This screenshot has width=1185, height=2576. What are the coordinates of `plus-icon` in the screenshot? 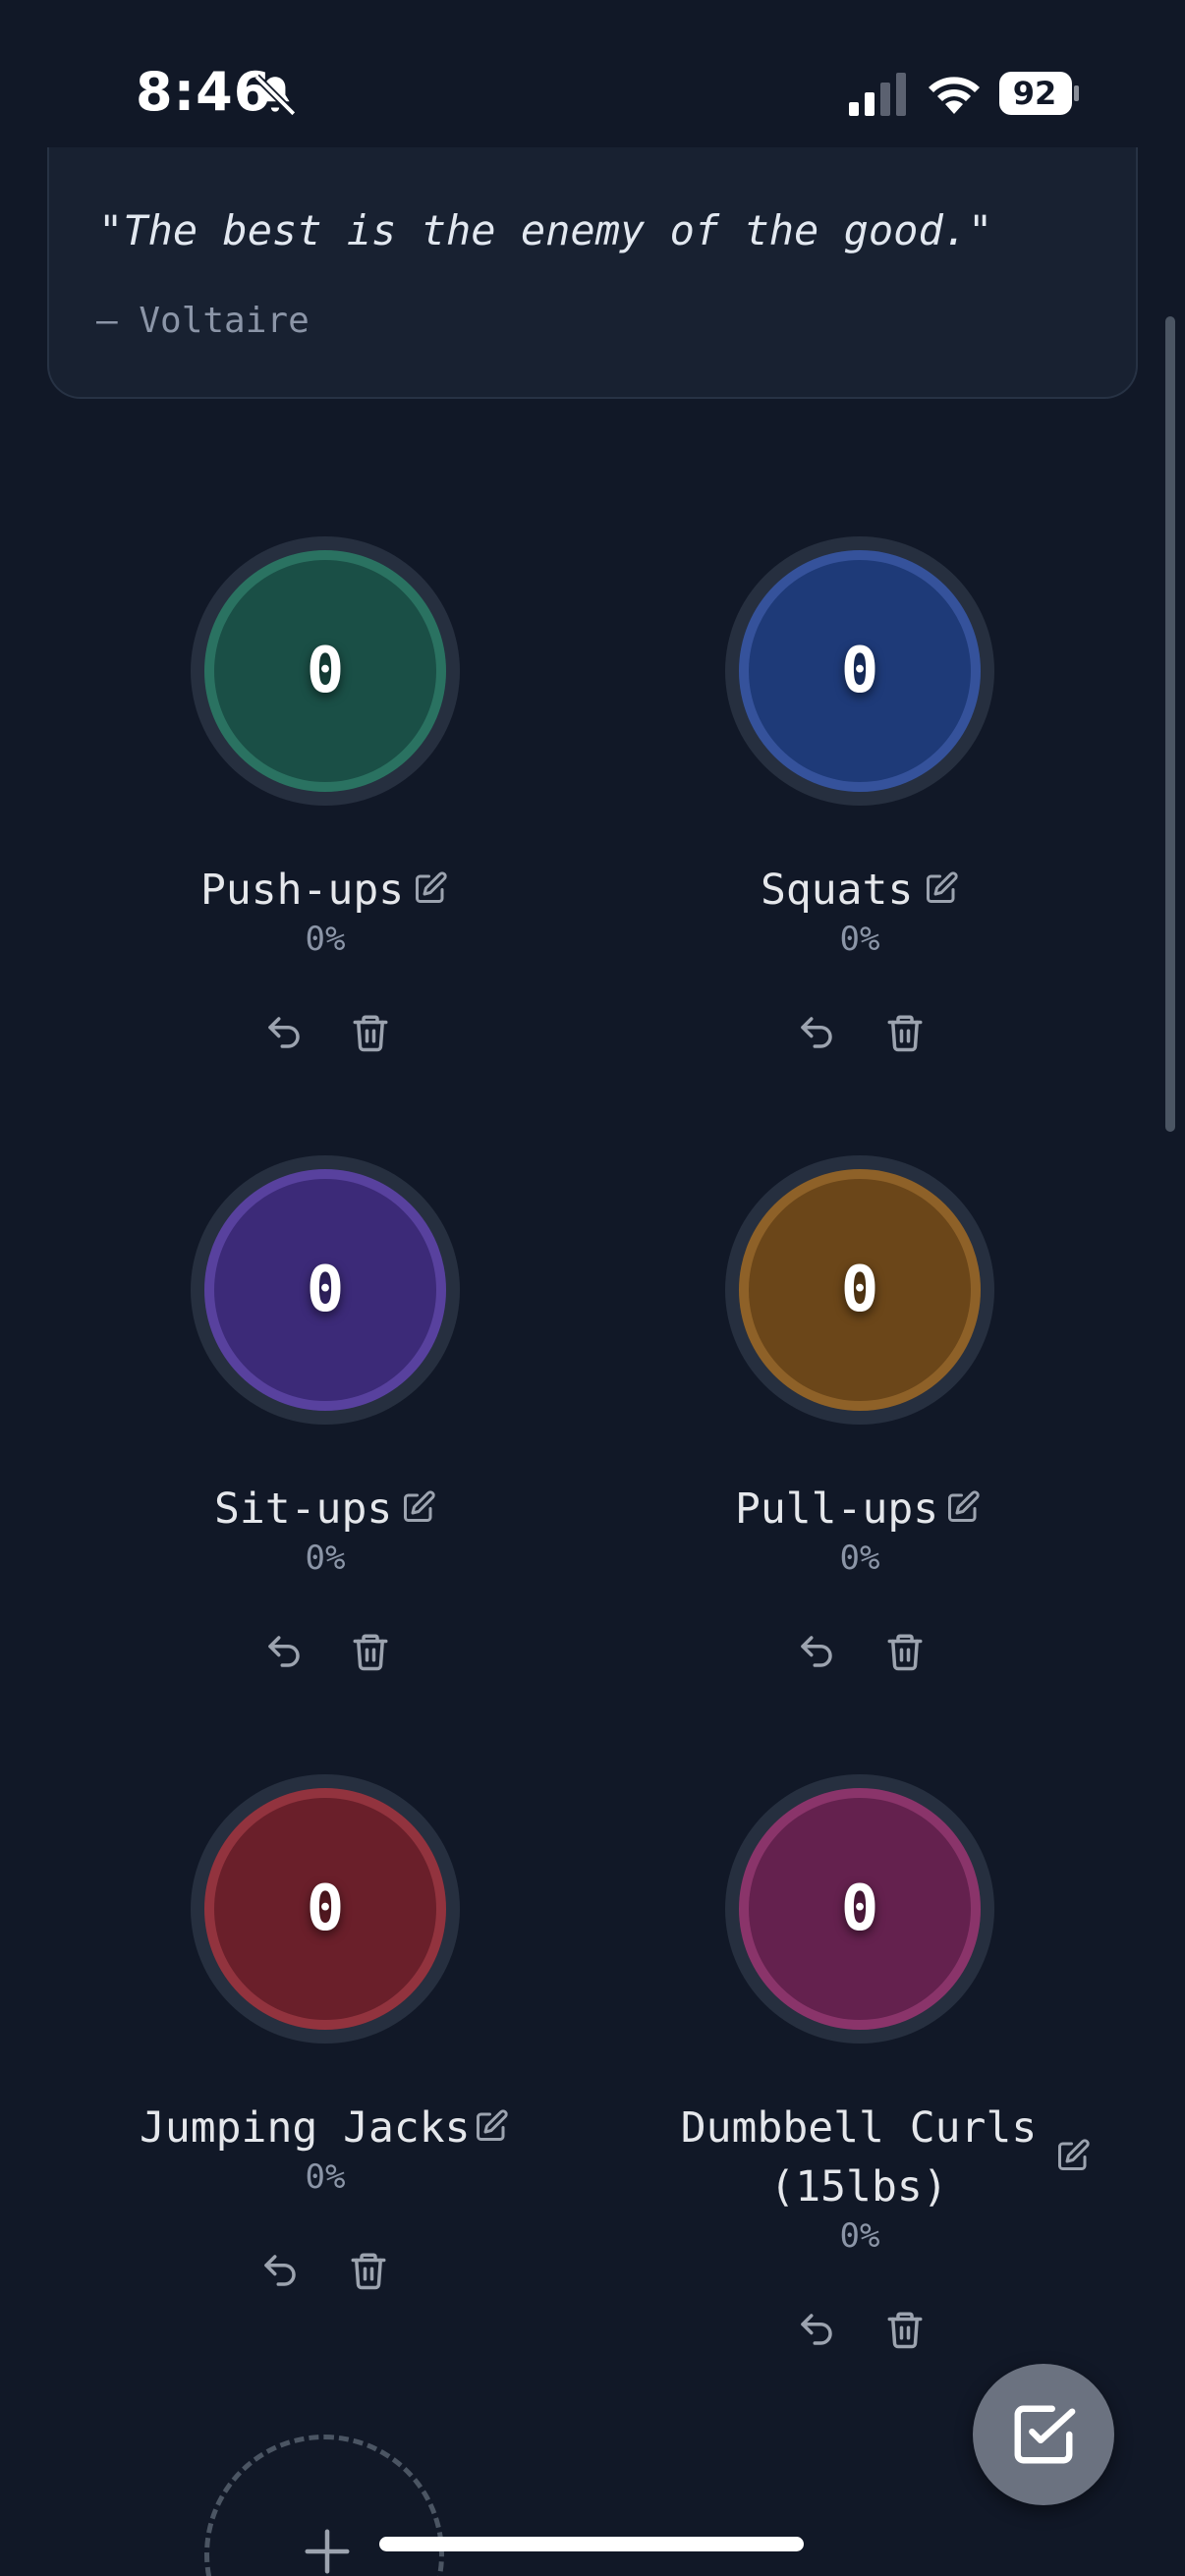 It's located at (327, 2551).